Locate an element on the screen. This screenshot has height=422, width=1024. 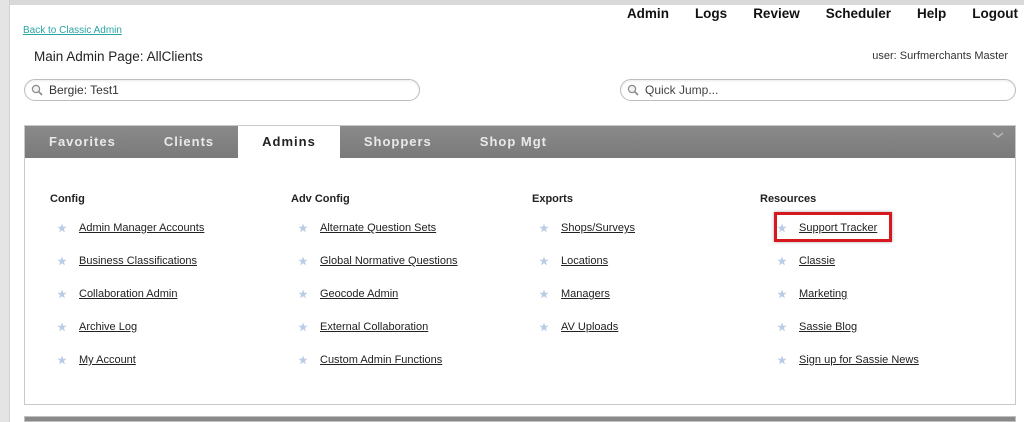
nav-review: Review is located at coordinates (776, 13).